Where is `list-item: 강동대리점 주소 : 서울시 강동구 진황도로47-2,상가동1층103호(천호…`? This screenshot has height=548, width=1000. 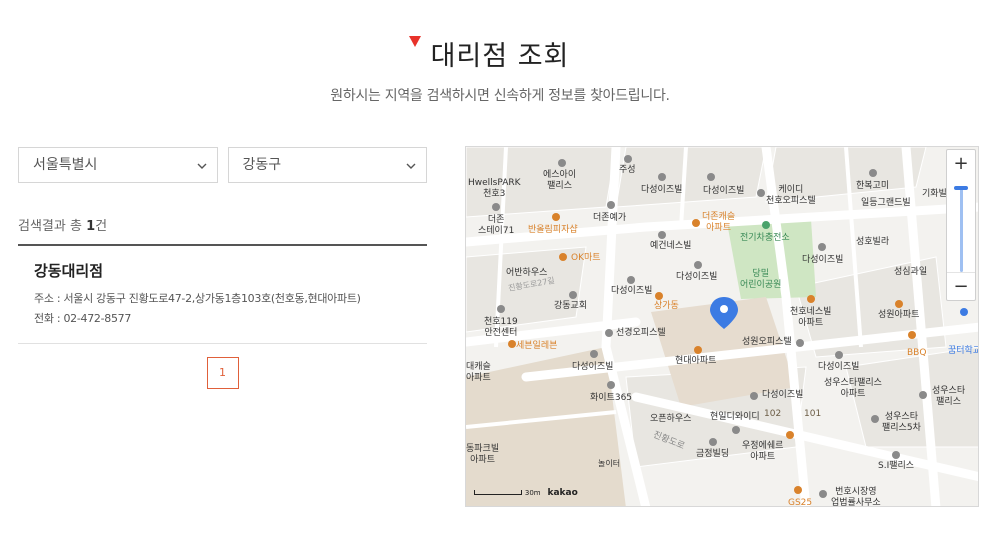
list-item: 강동대리점 주소 : 서울시 강동구 진황도로47-2,상가동1층103호(천호… is located at coordinates (222, 295).